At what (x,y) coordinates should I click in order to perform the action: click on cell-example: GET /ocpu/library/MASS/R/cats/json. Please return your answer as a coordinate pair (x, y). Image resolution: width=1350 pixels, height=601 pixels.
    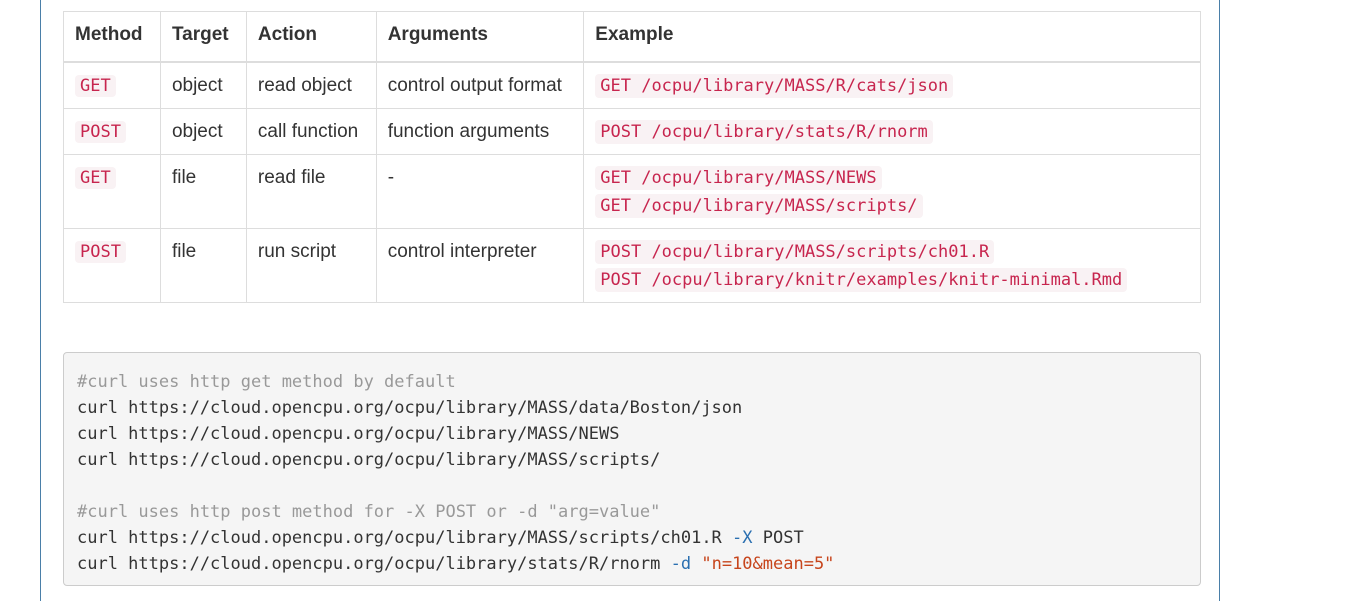
    Looking at the image, I should click on (892, 85).